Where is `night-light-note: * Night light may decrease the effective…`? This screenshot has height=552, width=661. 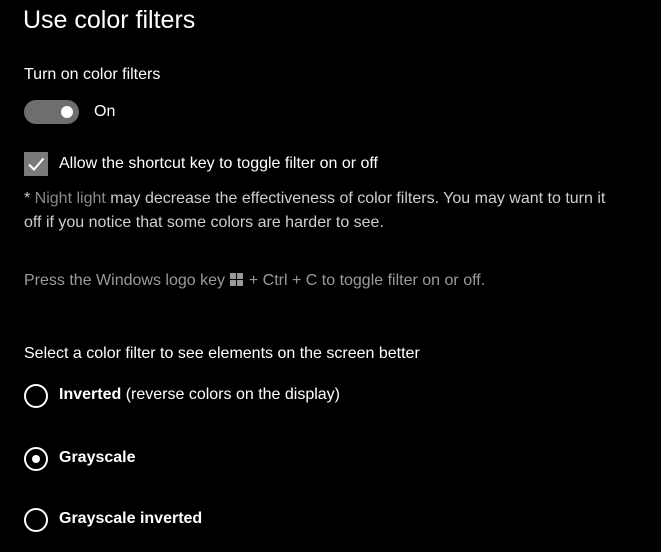 night-light-note: * Night light may decrease the effective… is located at coordinates (324, 211).